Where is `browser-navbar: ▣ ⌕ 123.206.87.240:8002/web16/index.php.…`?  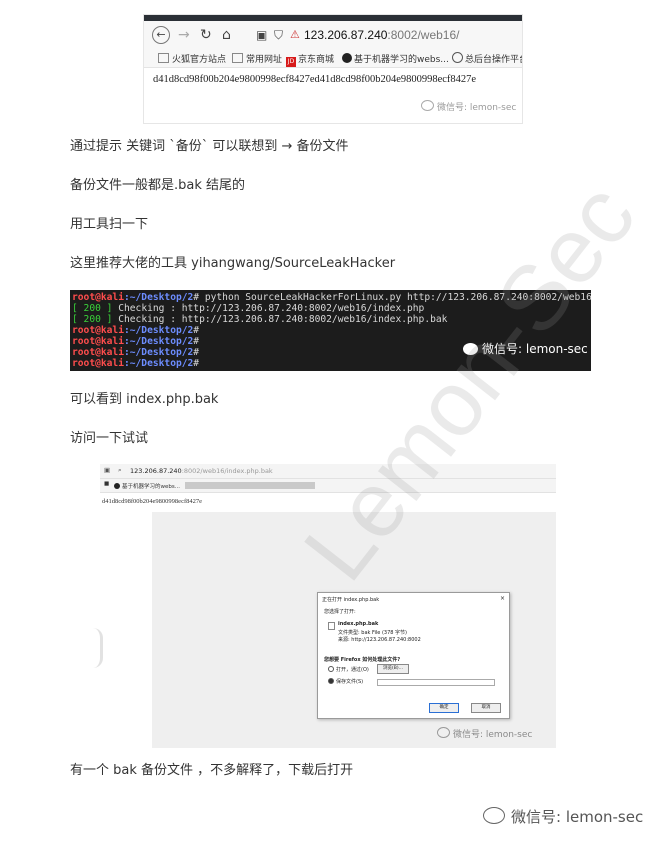 browser-navbar: ▣ ⌕ 123.206.87.240:8002/web16/index.php.… is located at coordinates (328, 471).